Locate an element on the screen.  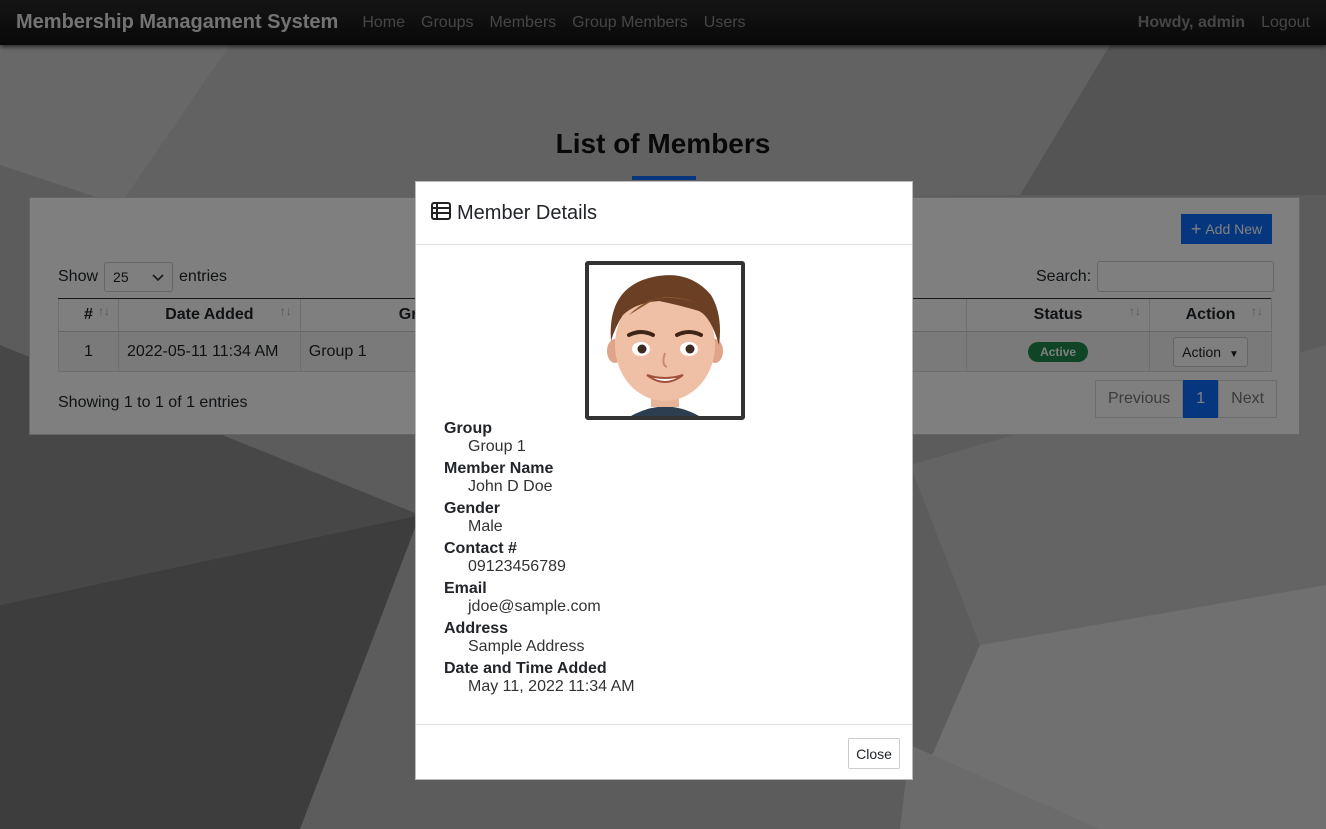
member-avatar is located at coordinates (665, 340).